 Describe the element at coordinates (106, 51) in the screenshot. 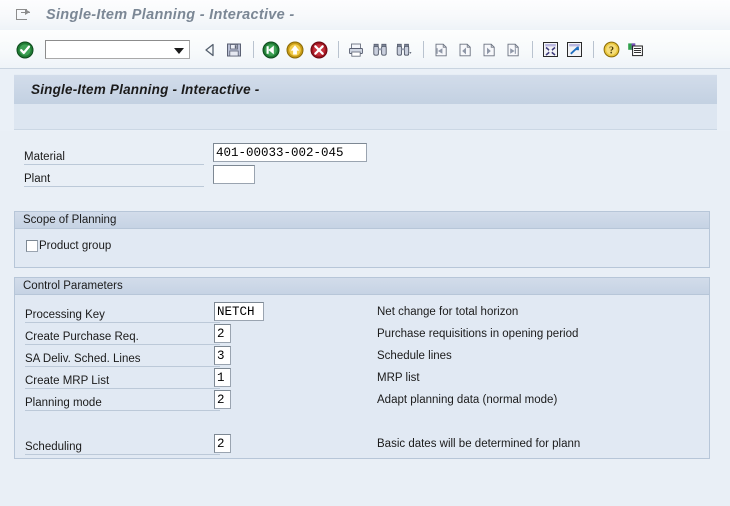

I see `command-input` at that location.